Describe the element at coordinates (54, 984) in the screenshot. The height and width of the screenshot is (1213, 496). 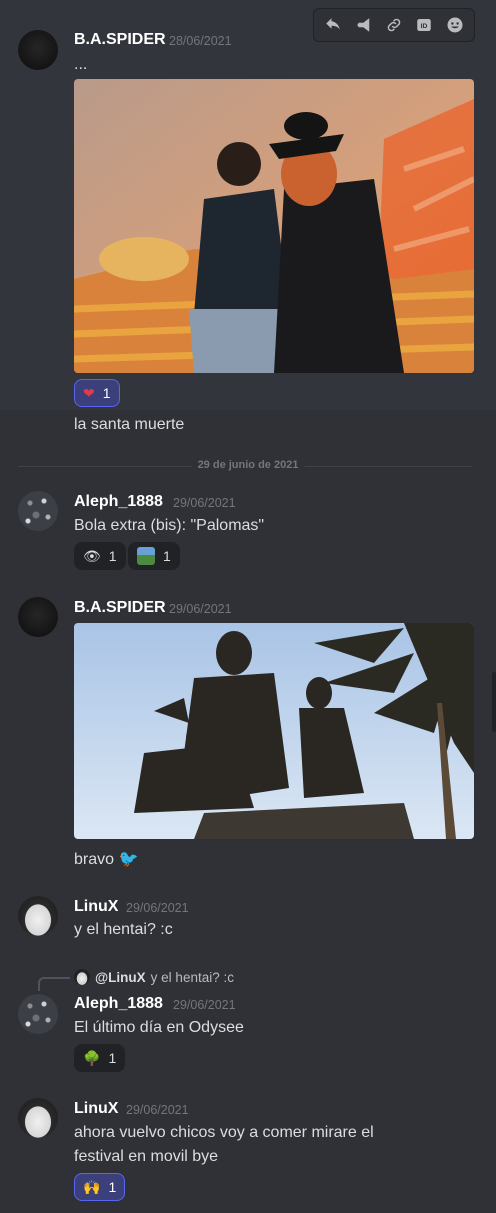
I see `reply-connector` at that location.